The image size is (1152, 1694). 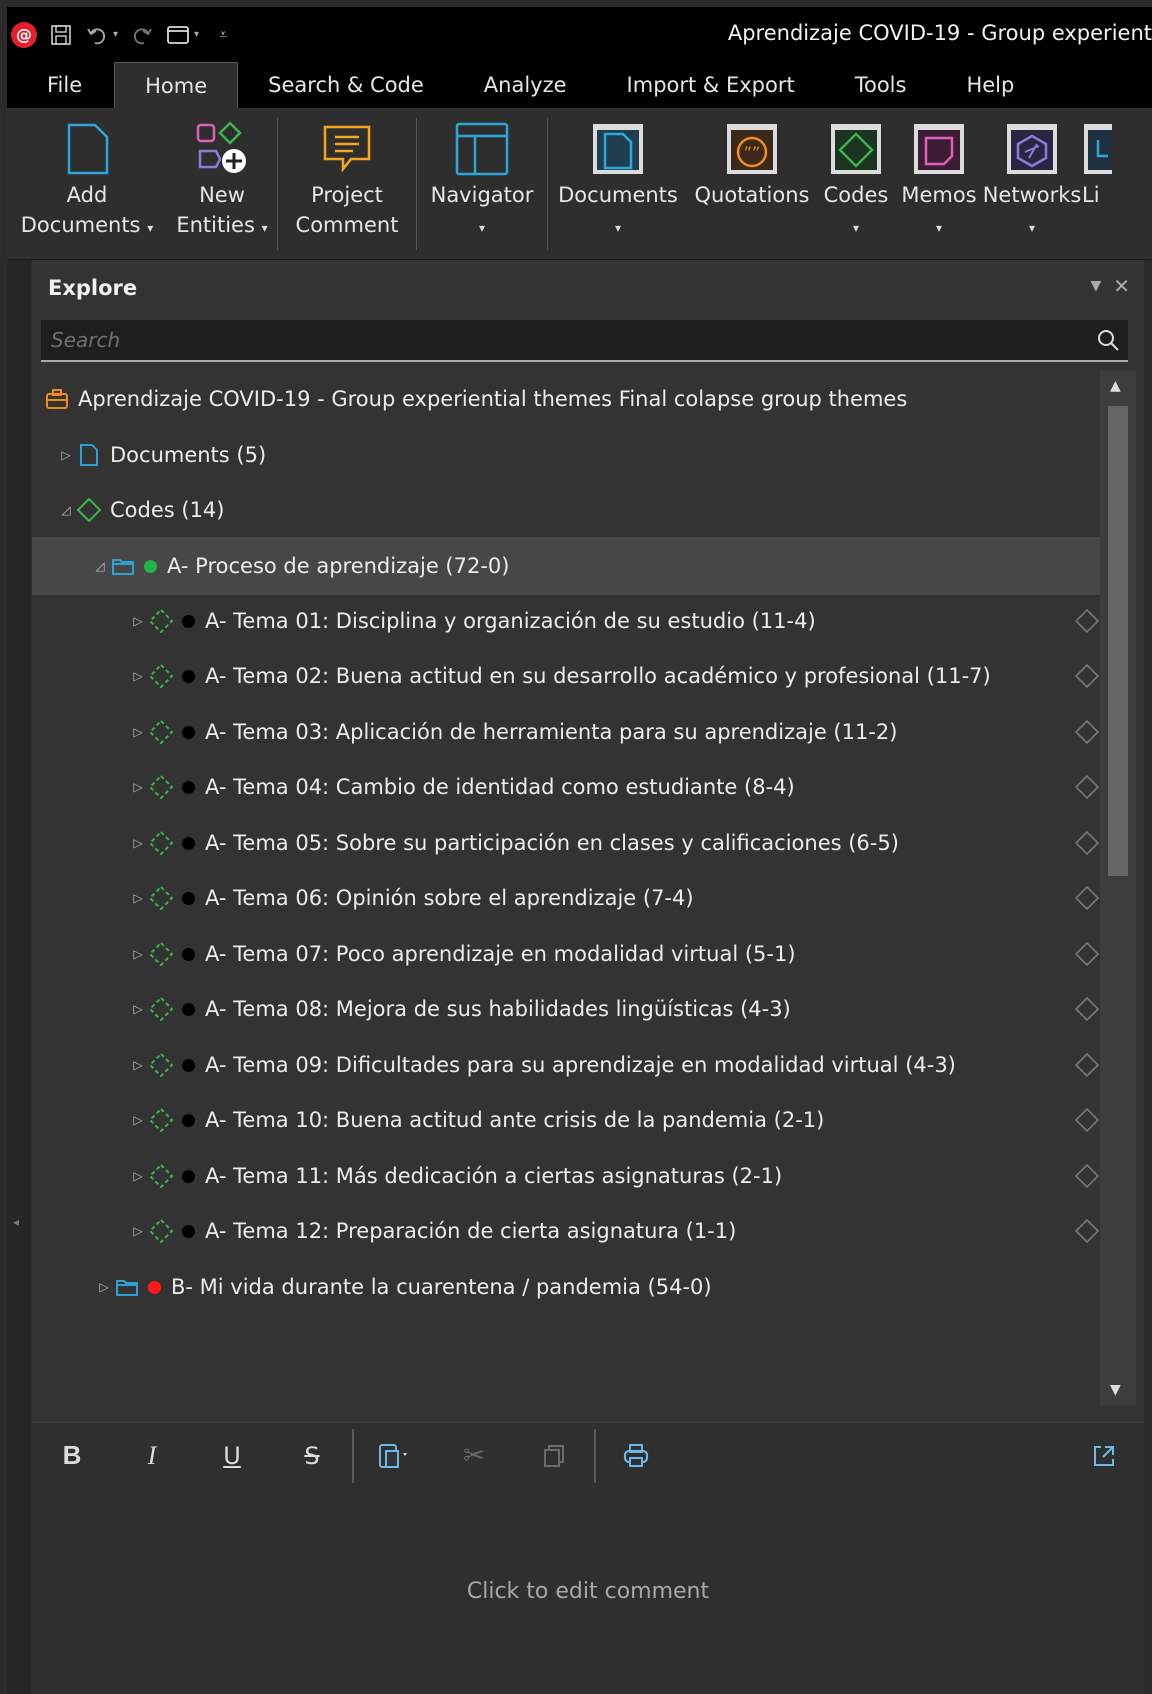 What do you see at coordinates (1115, 1390) in the screenshot?
I see `scroll-down-icon: ▼` at bounding box center [1115, 1390].